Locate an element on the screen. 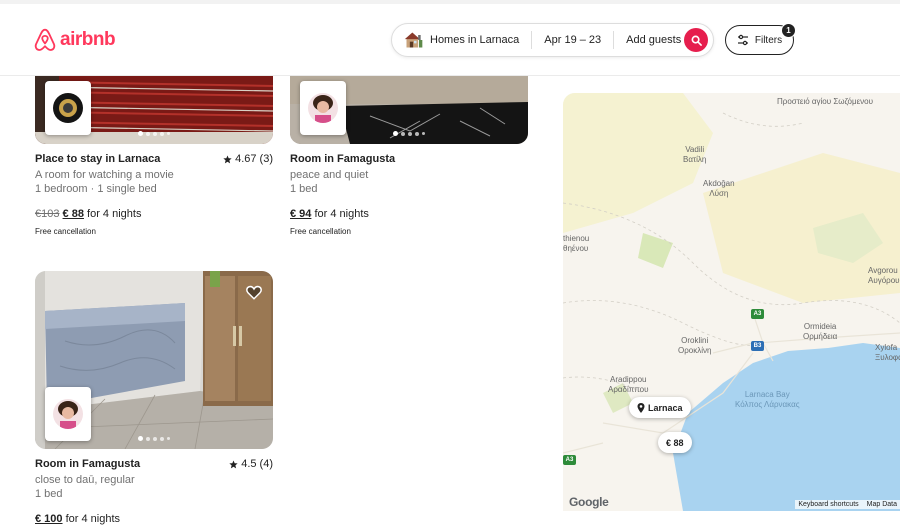 The width and height of the screenshot is (900, 529). map-place-label: Ormideia Ορμήδεια is located at coordinates (820, 331).